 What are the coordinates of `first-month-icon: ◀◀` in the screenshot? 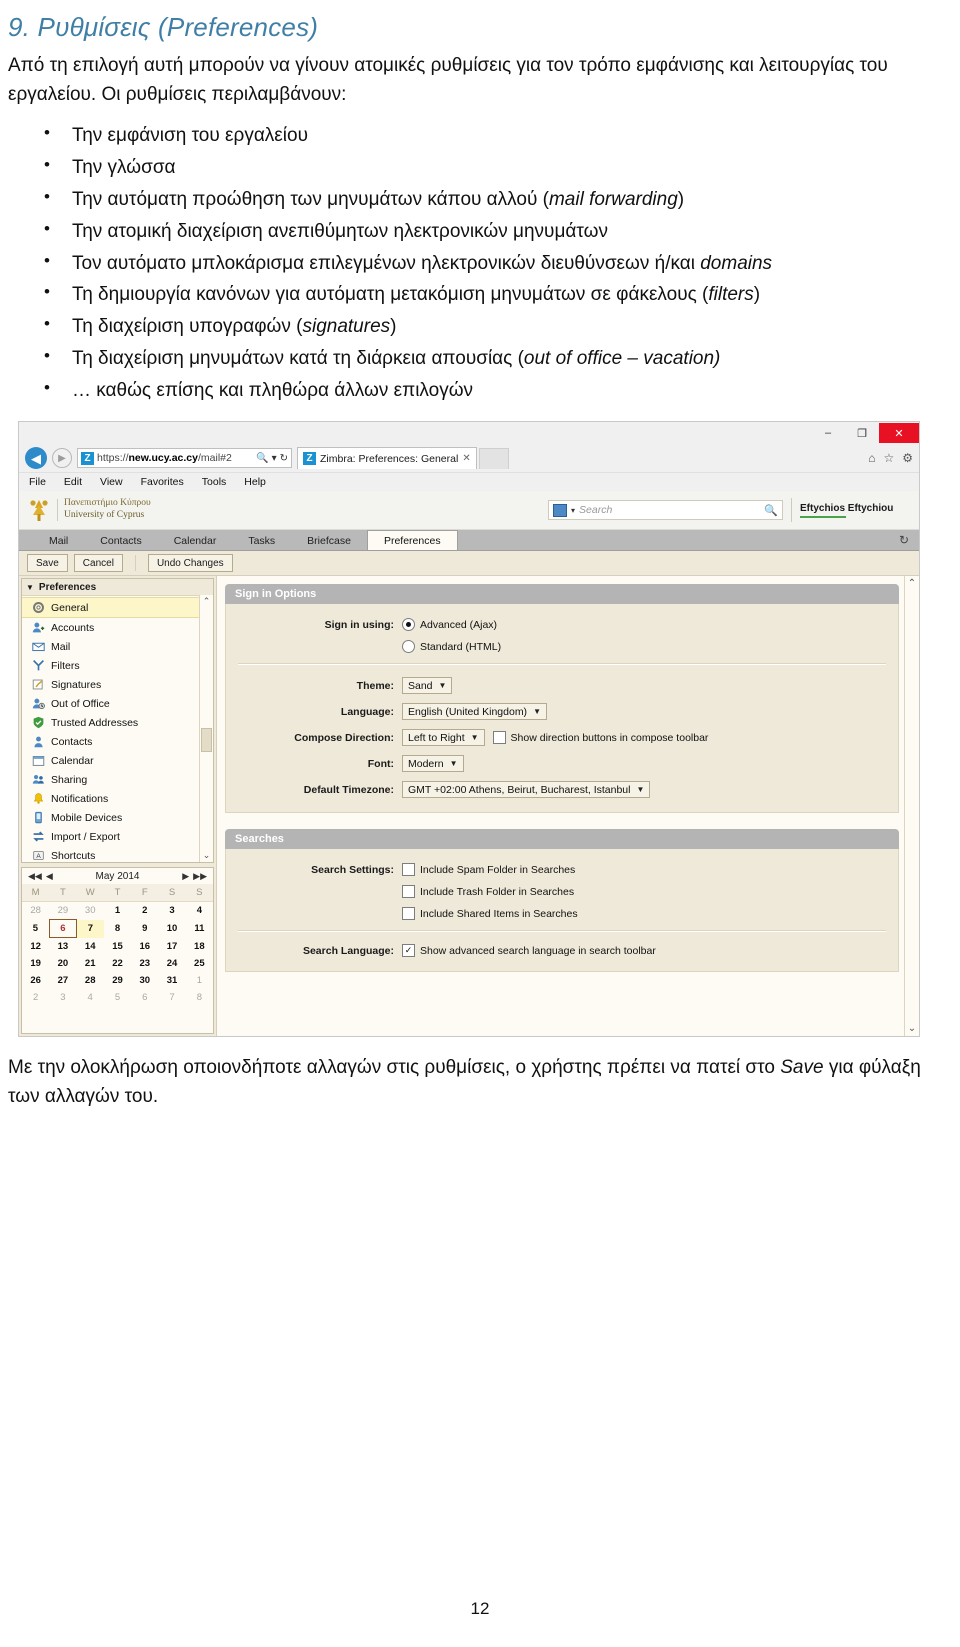 It's located at (35, 876).